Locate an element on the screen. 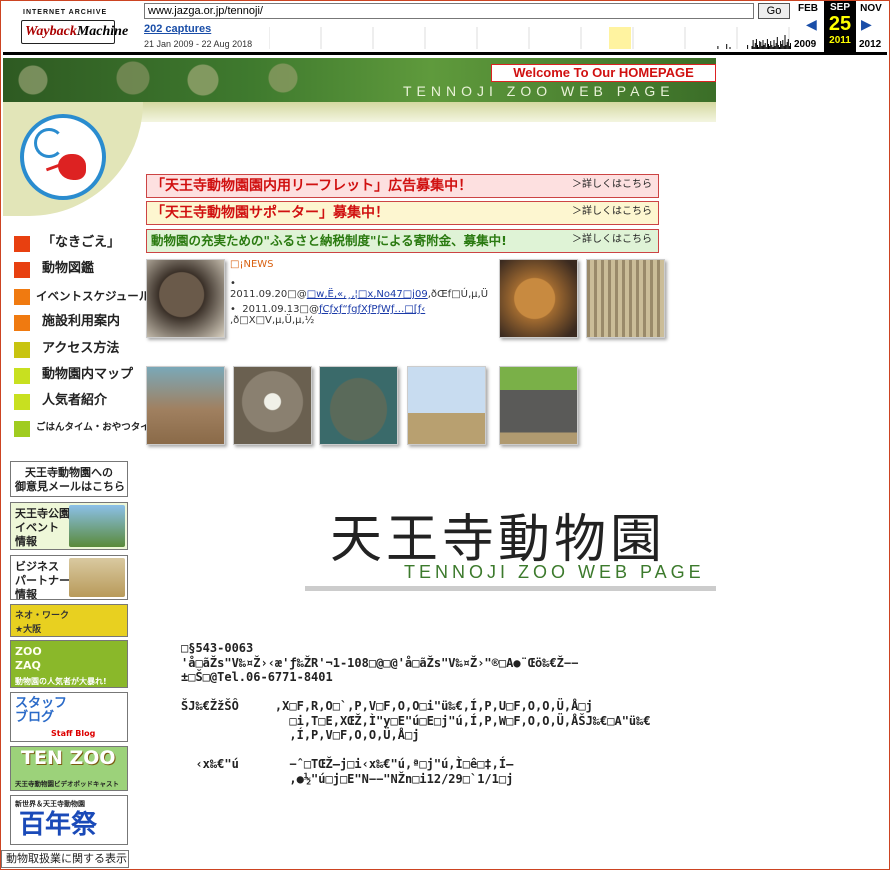 Image resolution: width=890 pixels, height=870 pixels. nav-item-nakigoe: 「なきごえ」 is located at coordinates (78, 245).